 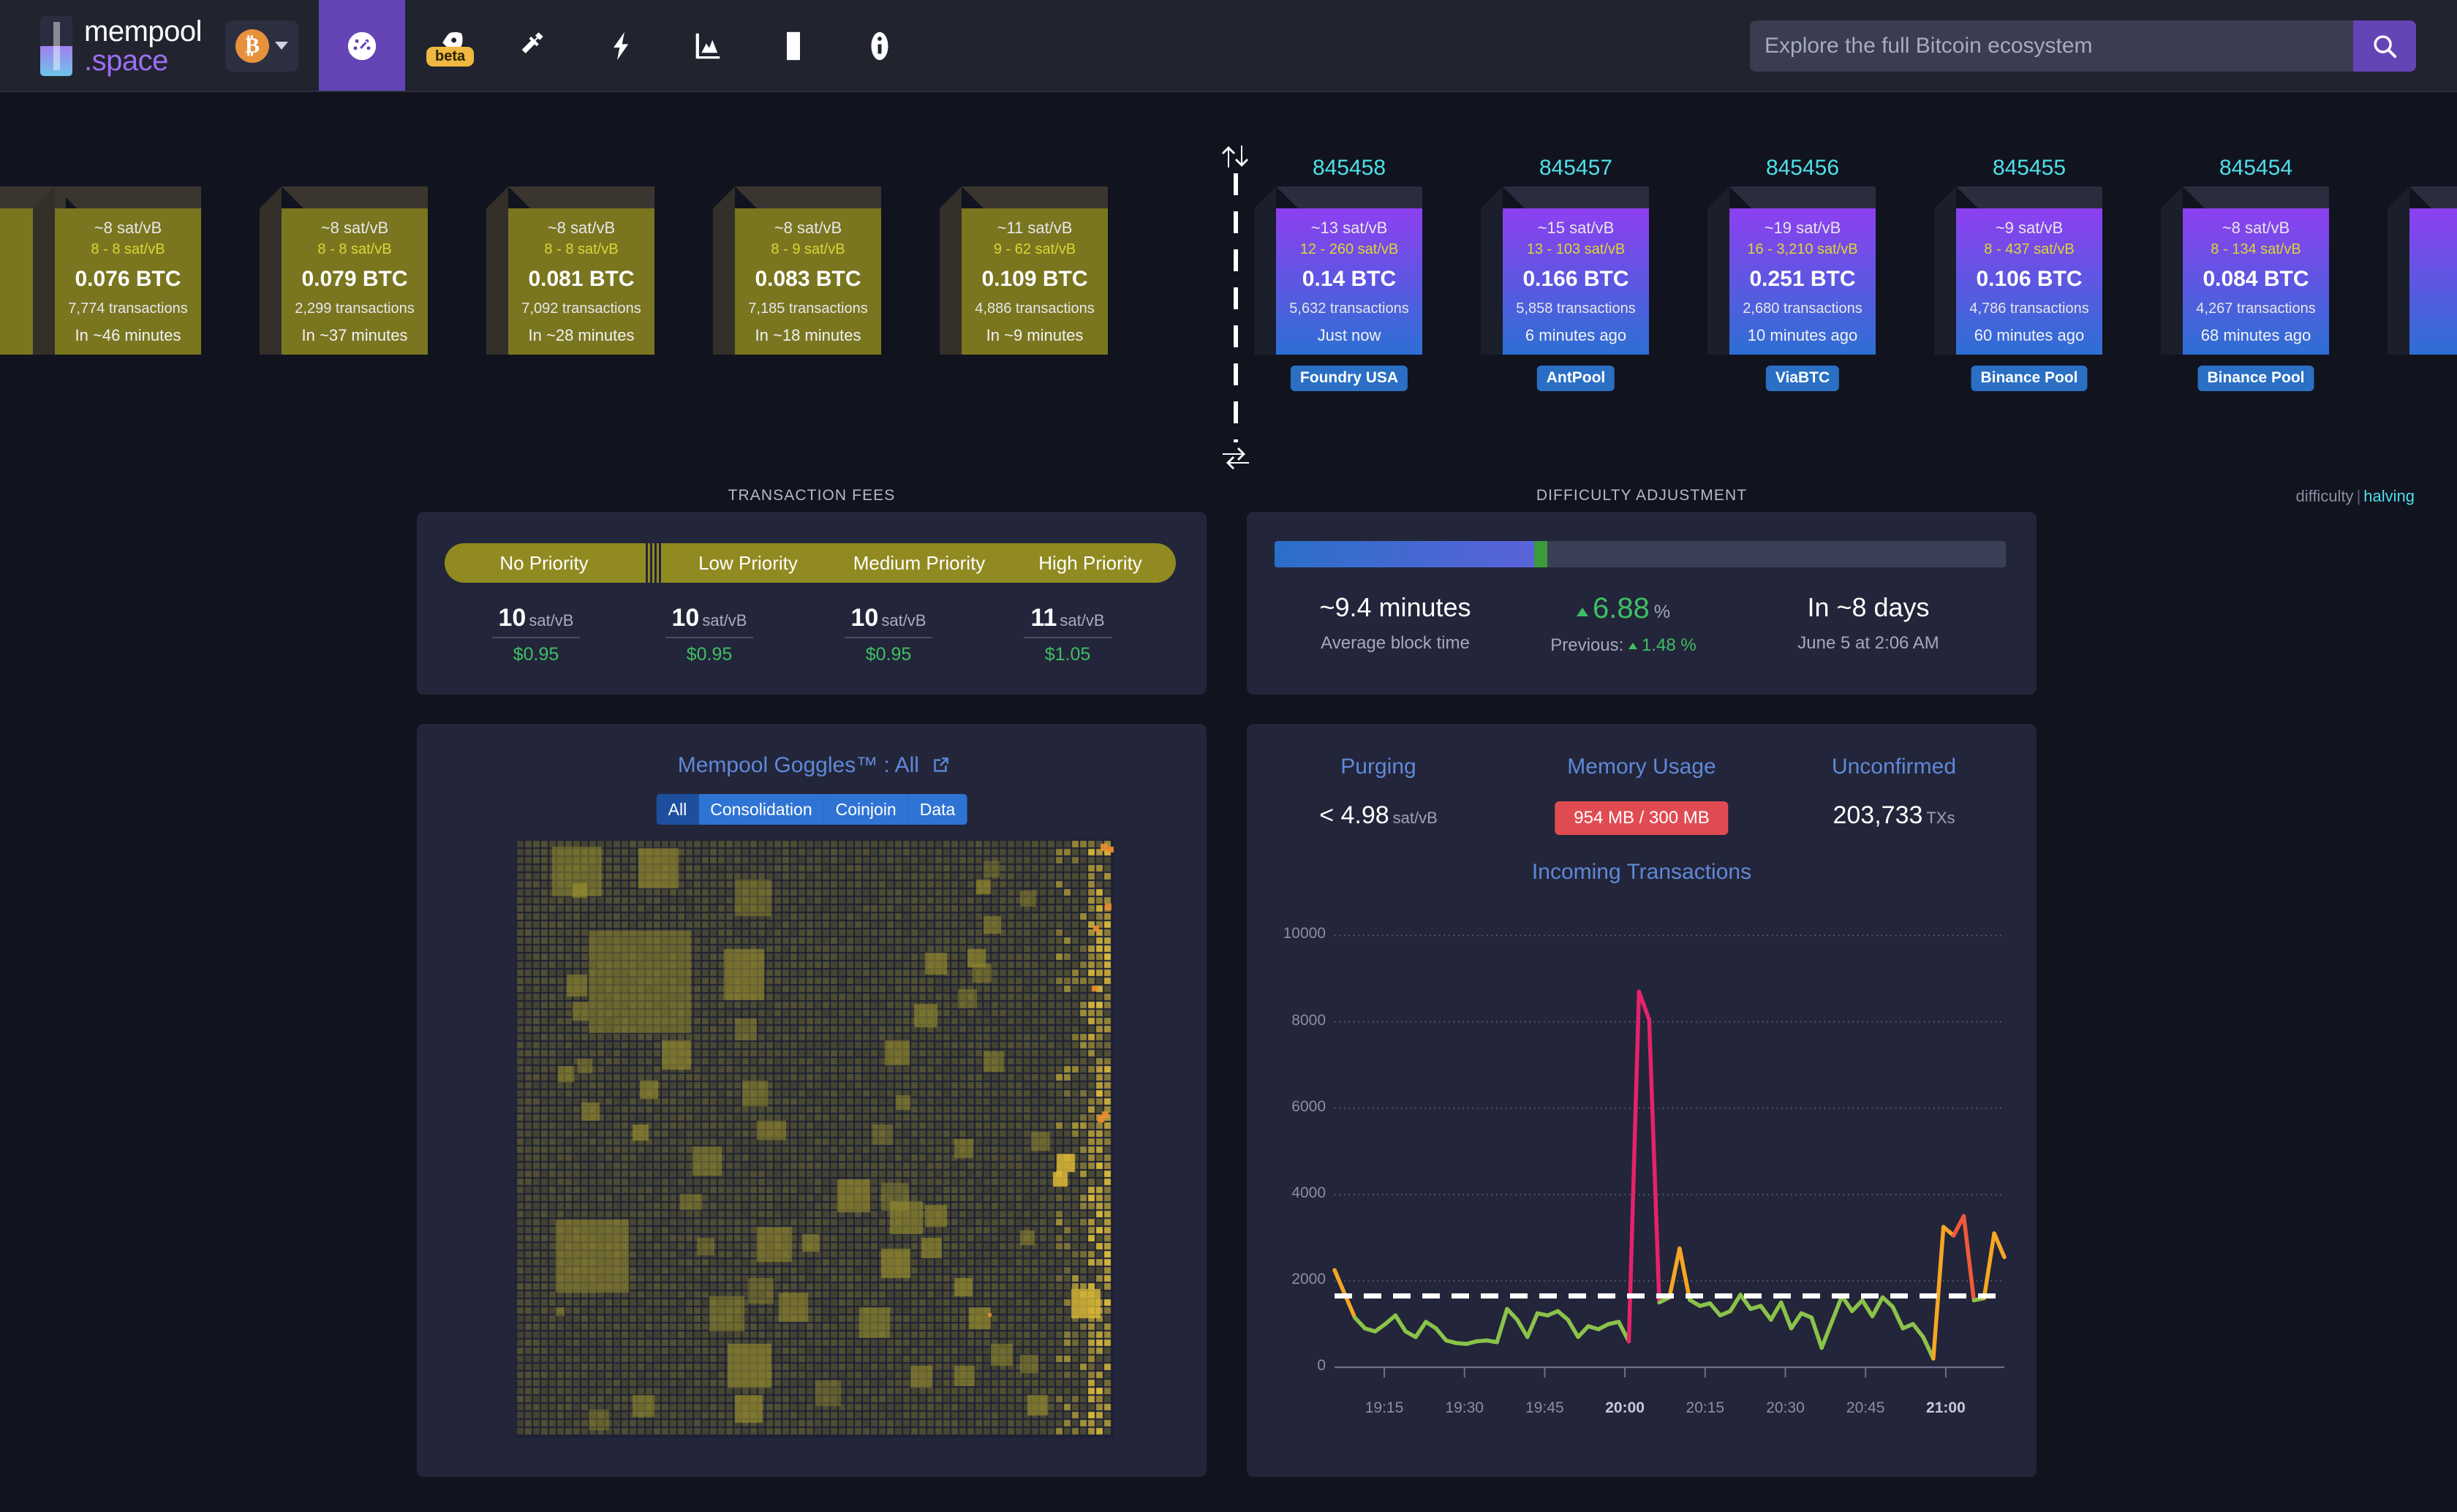 What do you see at coordinates (1868, 623) in the screenshot?
I see `difficulty-eta: In ~8 days June 5 at 2:06 AM` at bounding box center [1868, 623].